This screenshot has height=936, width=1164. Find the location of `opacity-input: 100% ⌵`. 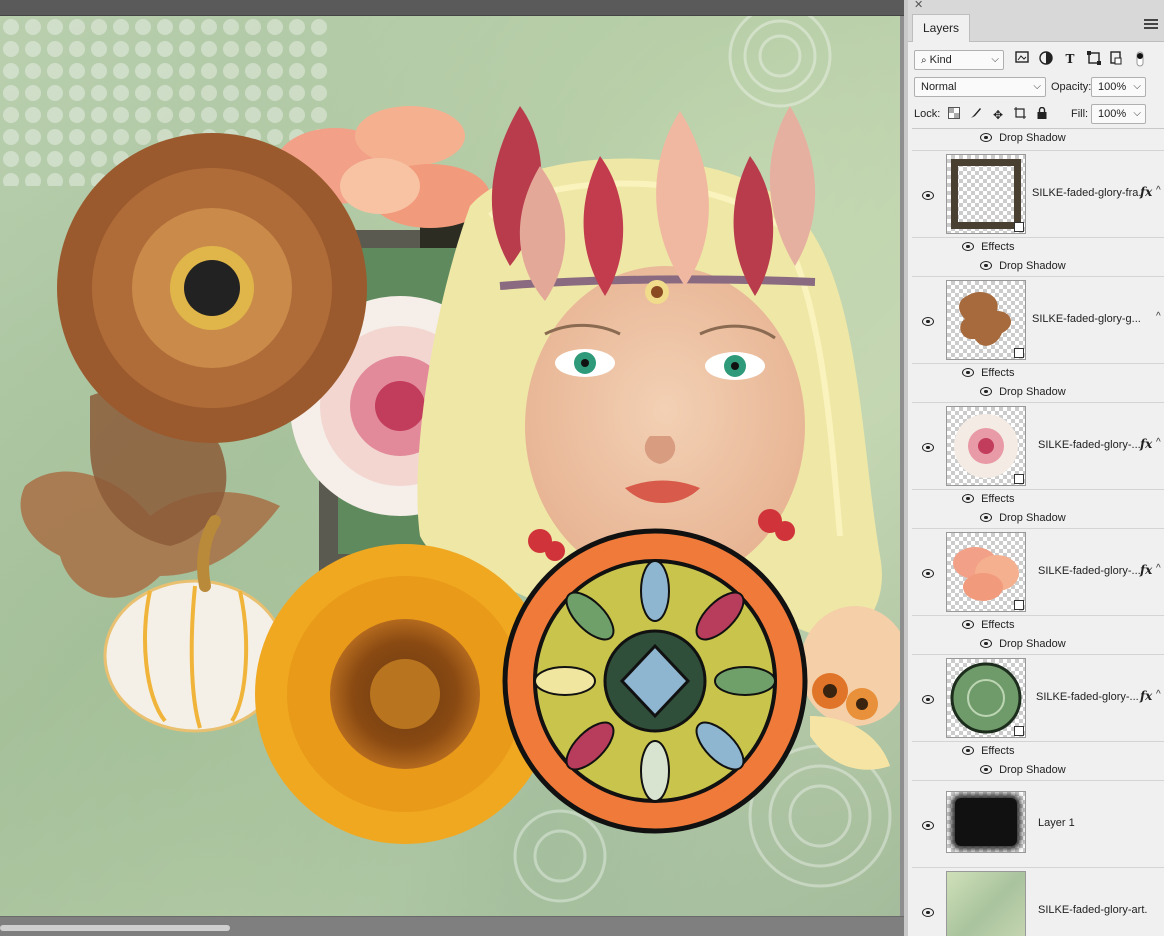

opacity-input: 100% ⌵ is located at coordinates (1118, 87).